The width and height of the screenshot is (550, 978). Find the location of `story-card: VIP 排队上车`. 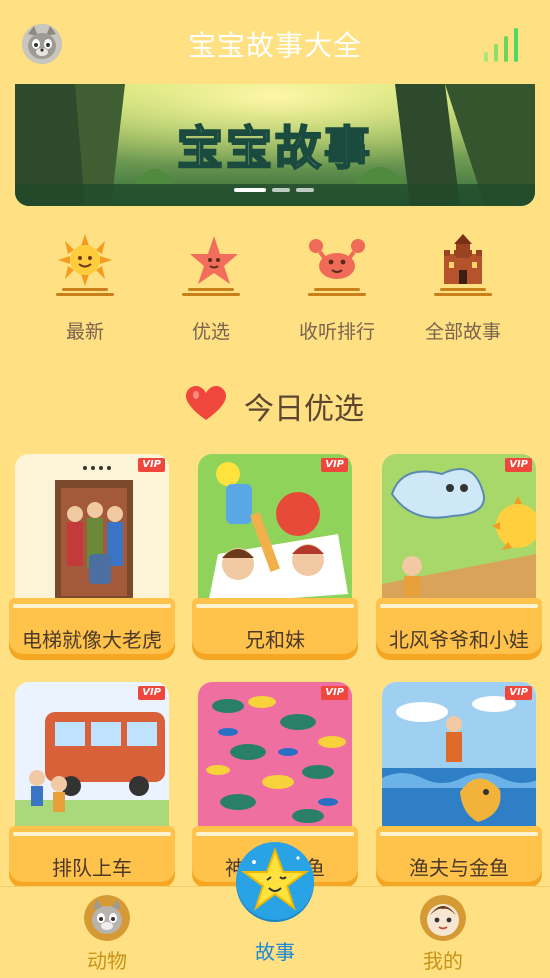

story-card: VIP 排队上车 is located at coordinates (92, 788).